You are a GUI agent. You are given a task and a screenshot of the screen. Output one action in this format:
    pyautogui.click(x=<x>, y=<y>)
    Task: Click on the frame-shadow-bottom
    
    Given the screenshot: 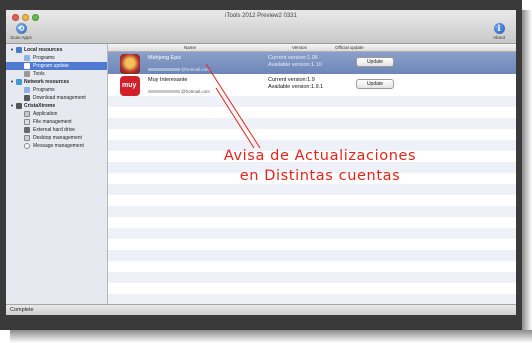 What is the action you would take?
    pyautogui.click(x=271, y=336)
    